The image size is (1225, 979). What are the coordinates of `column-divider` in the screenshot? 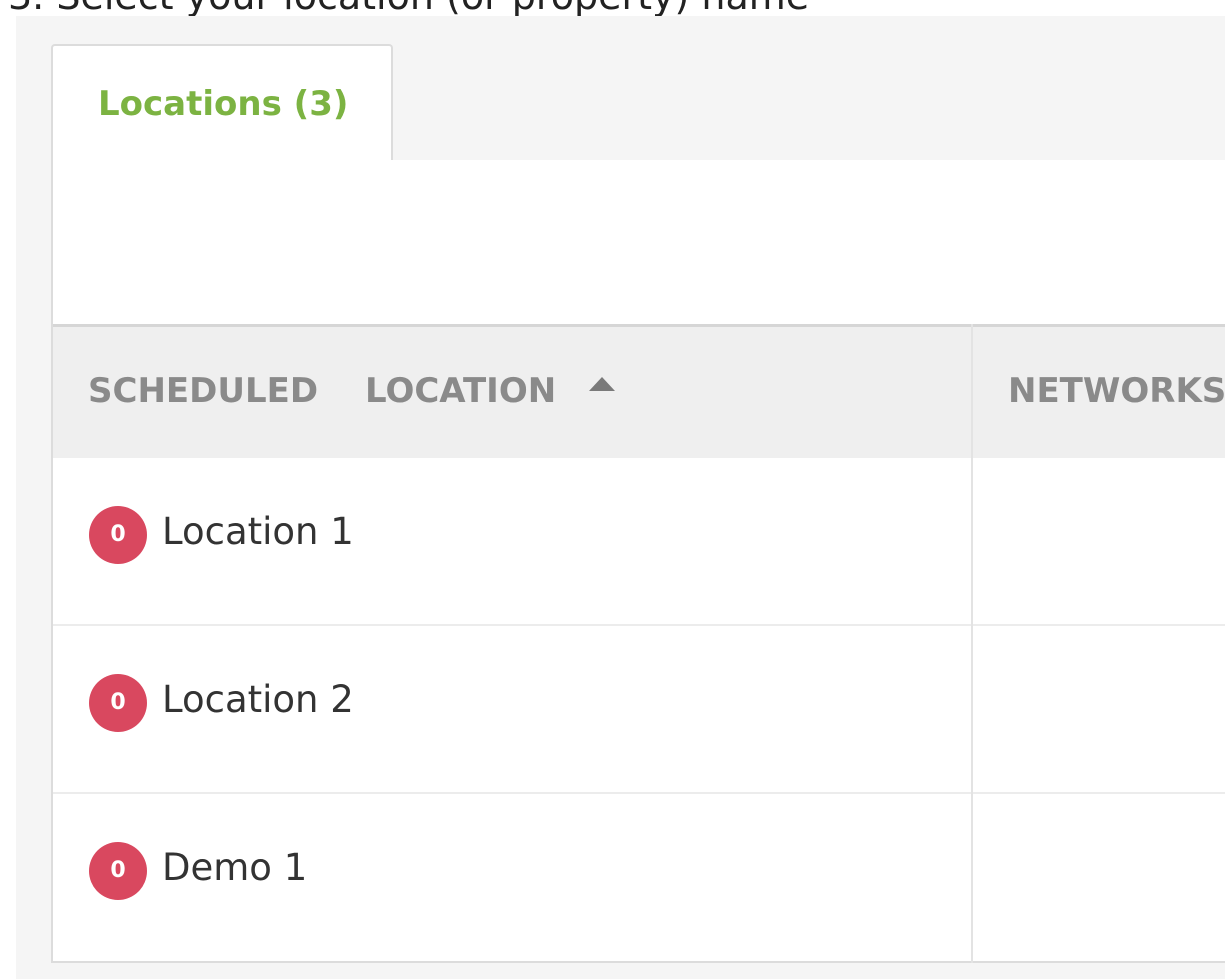 It's located at (972, 643).